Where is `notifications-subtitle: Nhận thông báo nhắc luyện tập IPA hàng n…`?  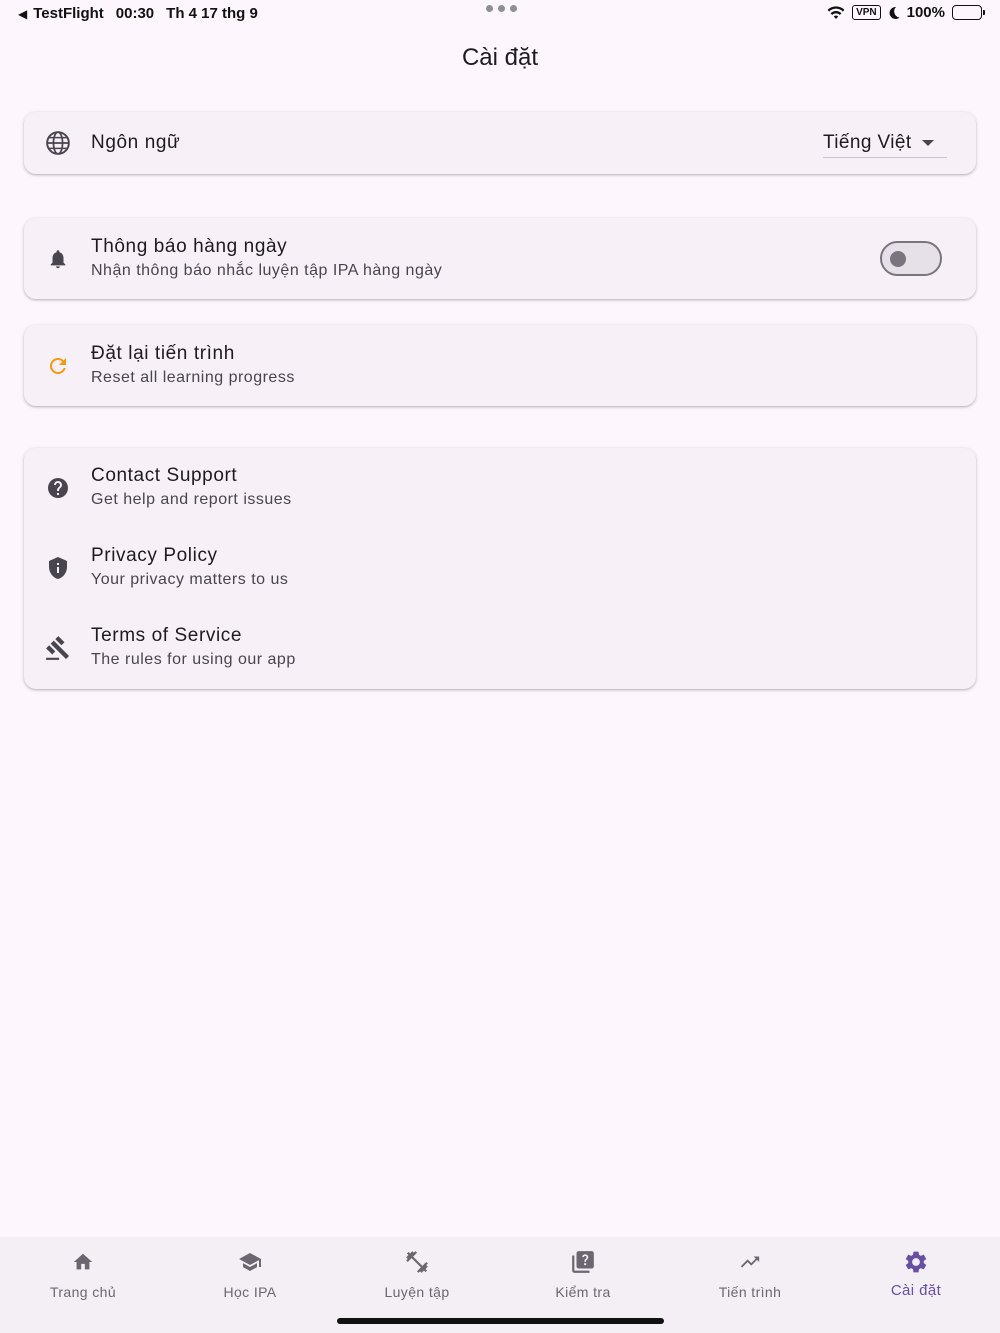
notifications-subtitle: Nhận thông báo nhắc luyện tập IPA hàng n… is located at coordinates (267, 270).